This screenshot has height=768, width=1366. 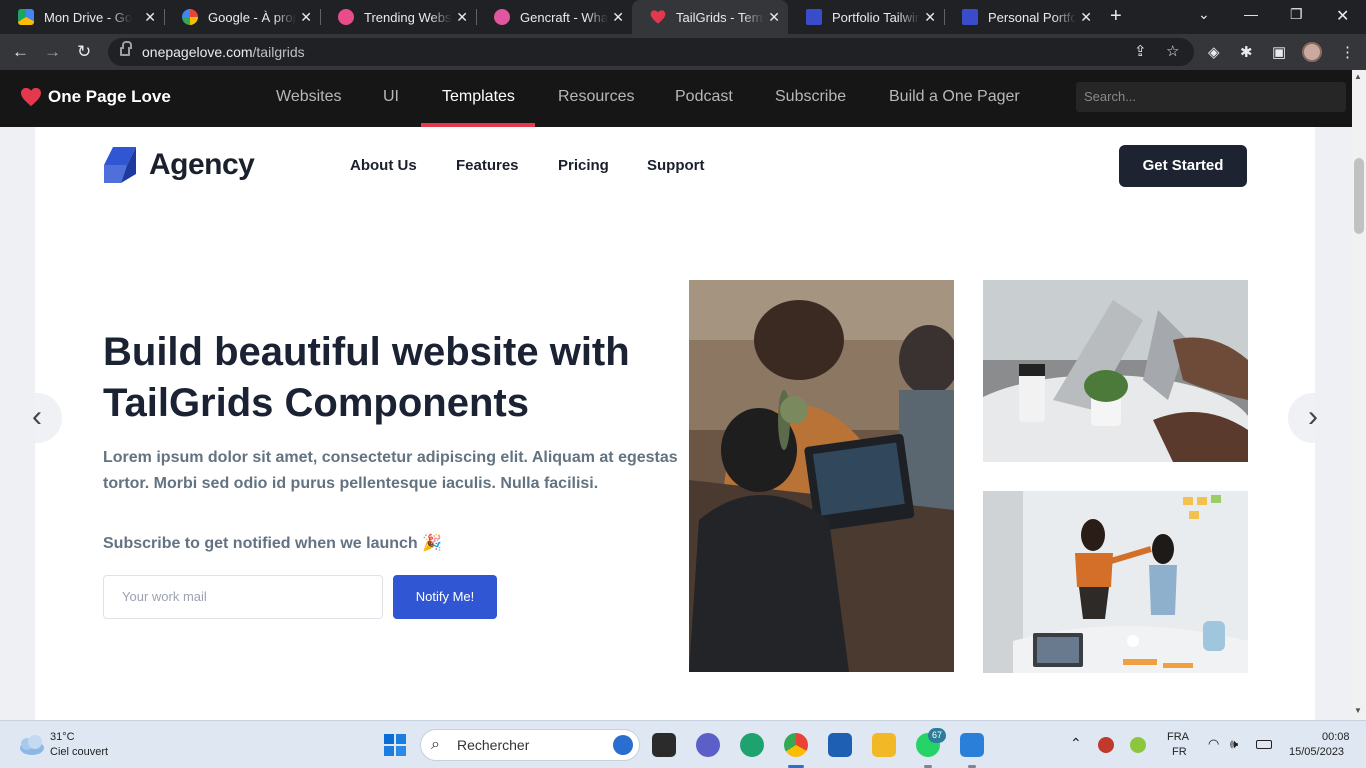 I want to click on nav-pricing: Pricing, so click(x=583, y=165).